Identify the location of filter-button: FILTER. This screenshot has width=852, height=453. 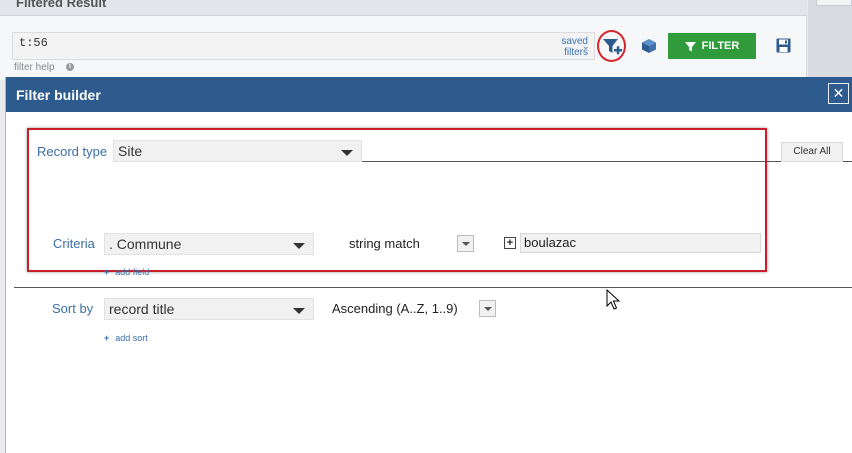
(712, 46).